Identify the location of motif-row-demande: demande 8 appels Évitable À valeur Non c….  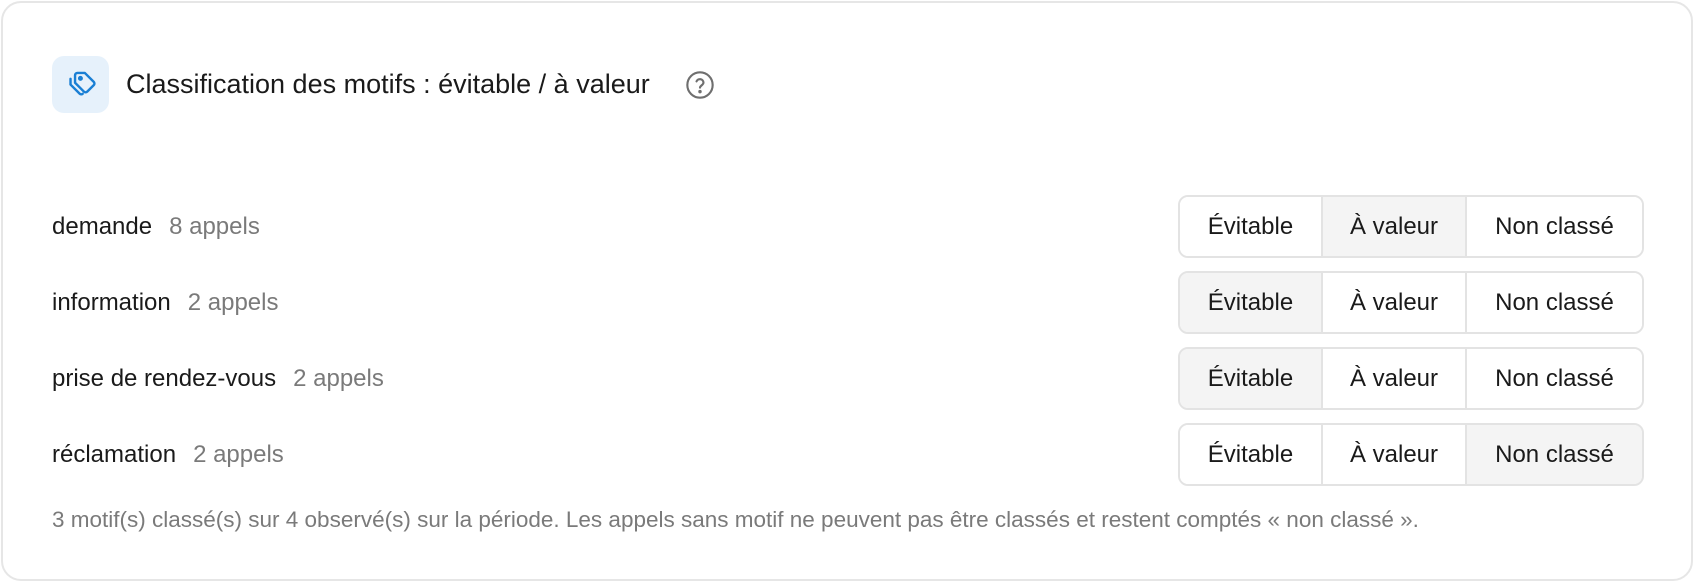
(848, 226).